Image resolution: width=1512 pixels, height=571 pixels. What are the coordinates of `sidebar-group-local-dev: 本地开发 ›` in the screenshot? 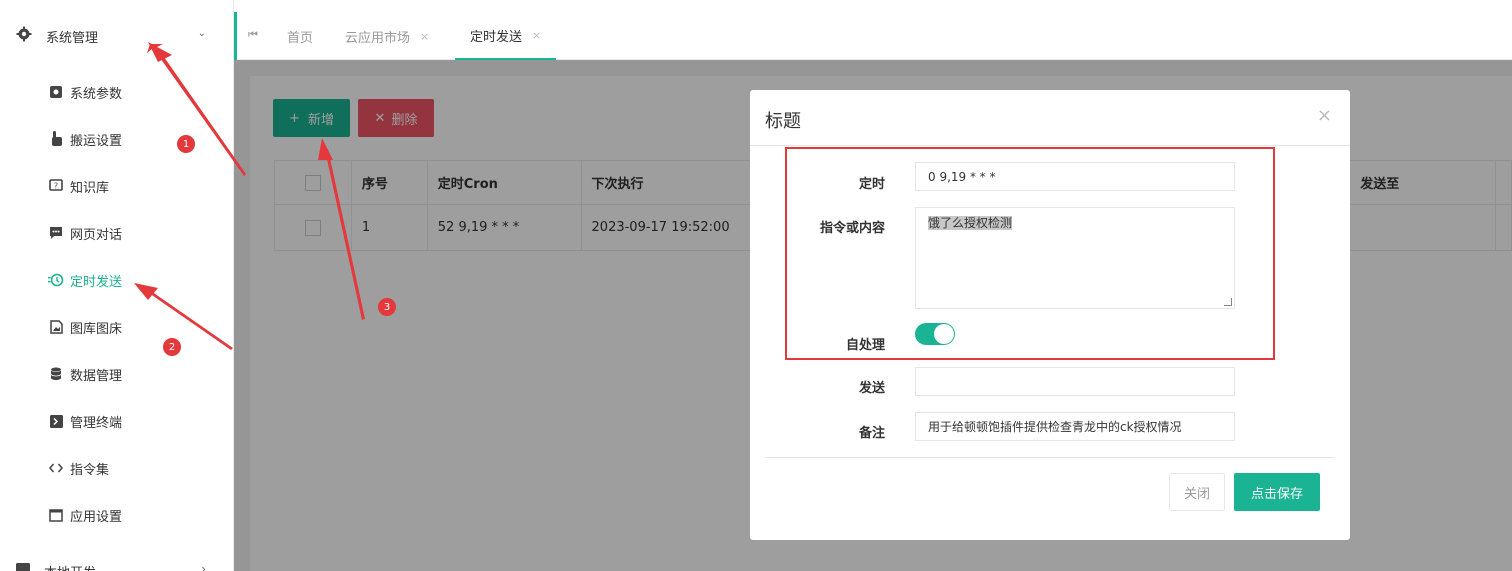 It's located at (117, 563).